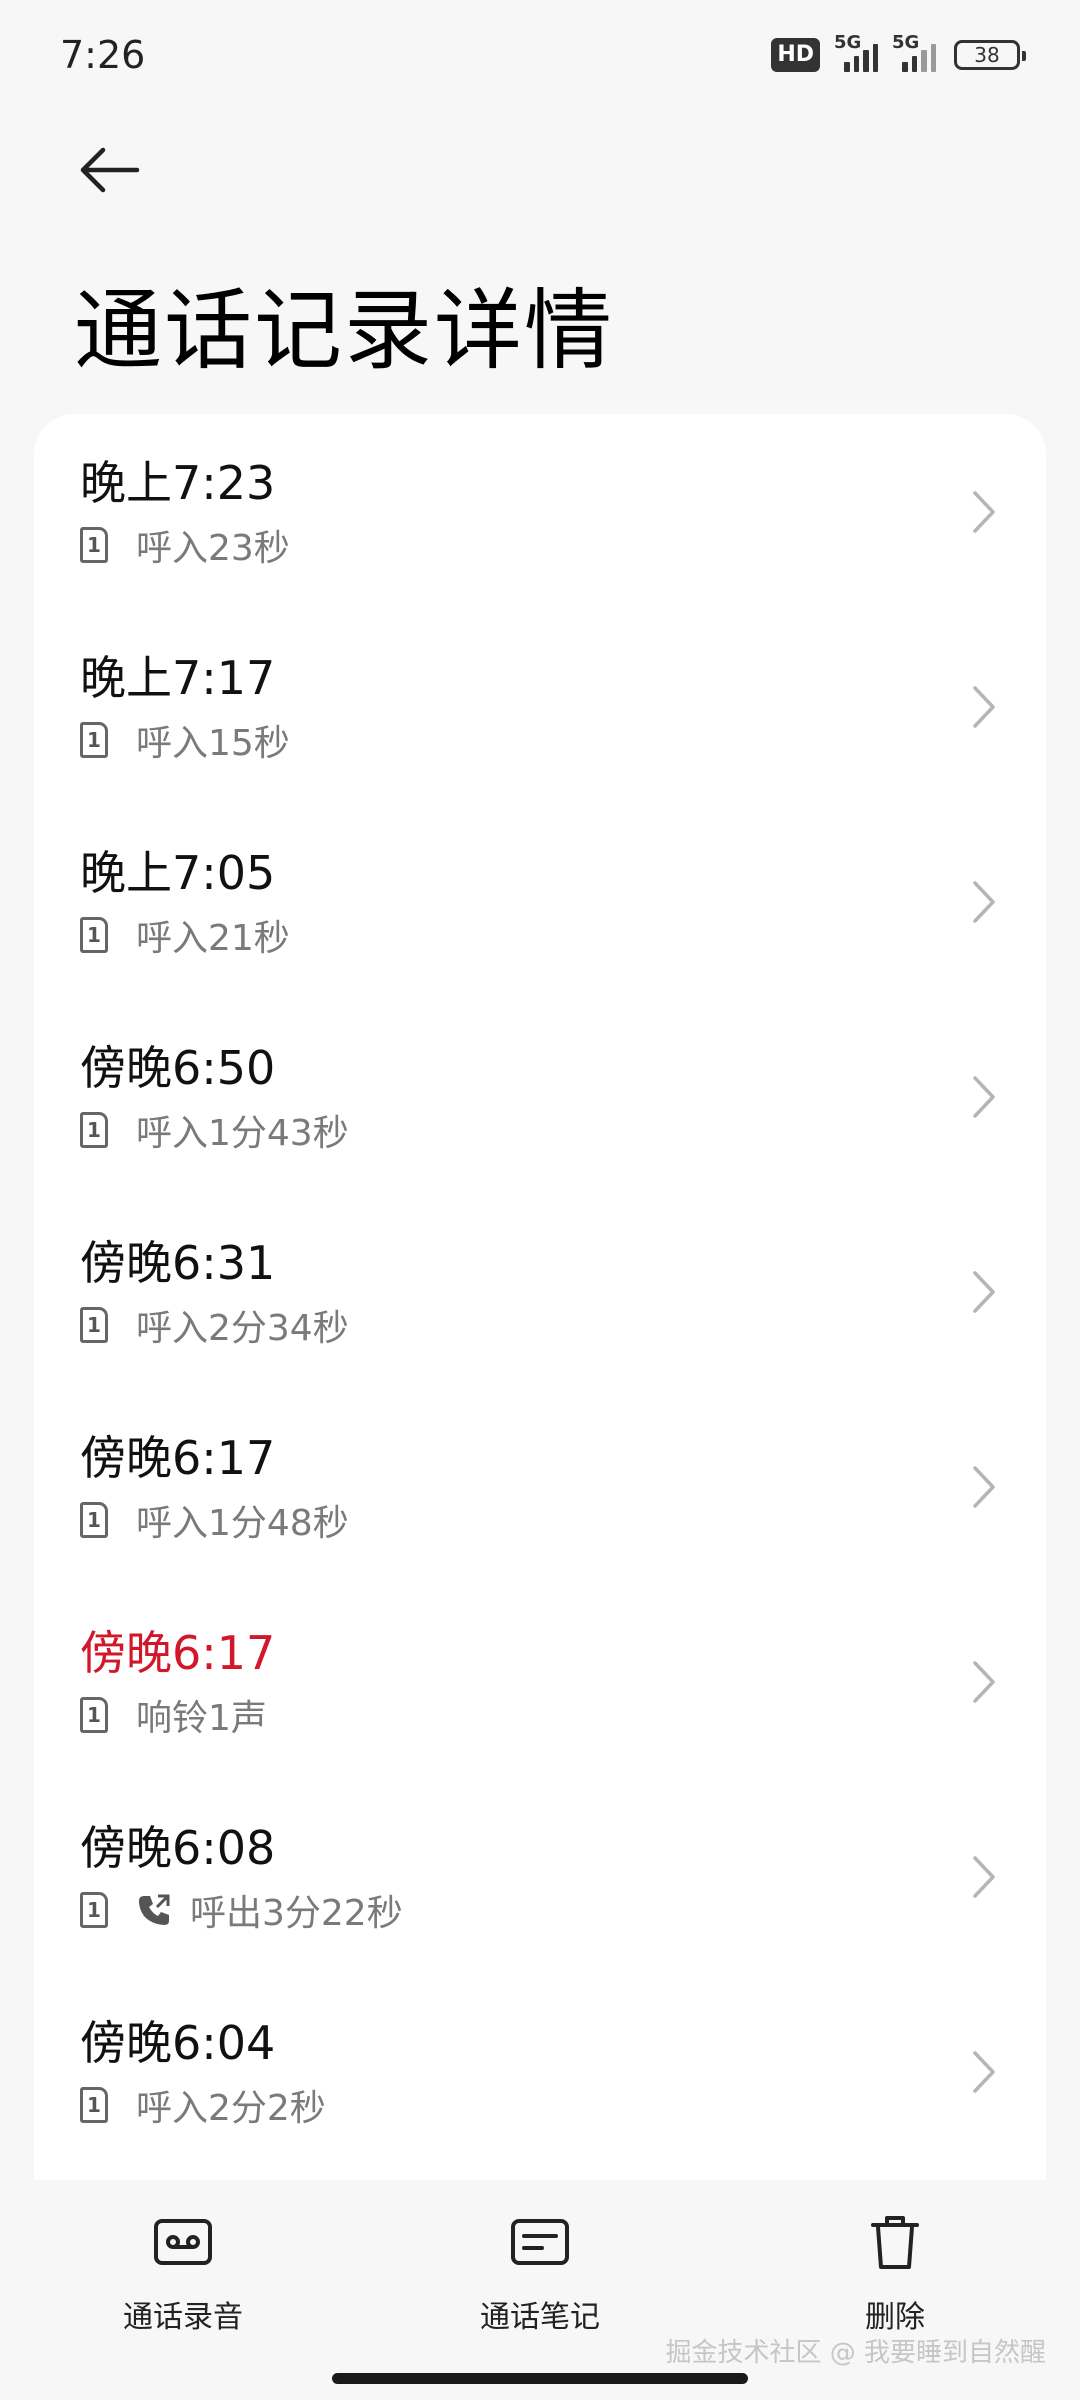  I want to click on call-description: 呼入15秒, so click(213, 743).